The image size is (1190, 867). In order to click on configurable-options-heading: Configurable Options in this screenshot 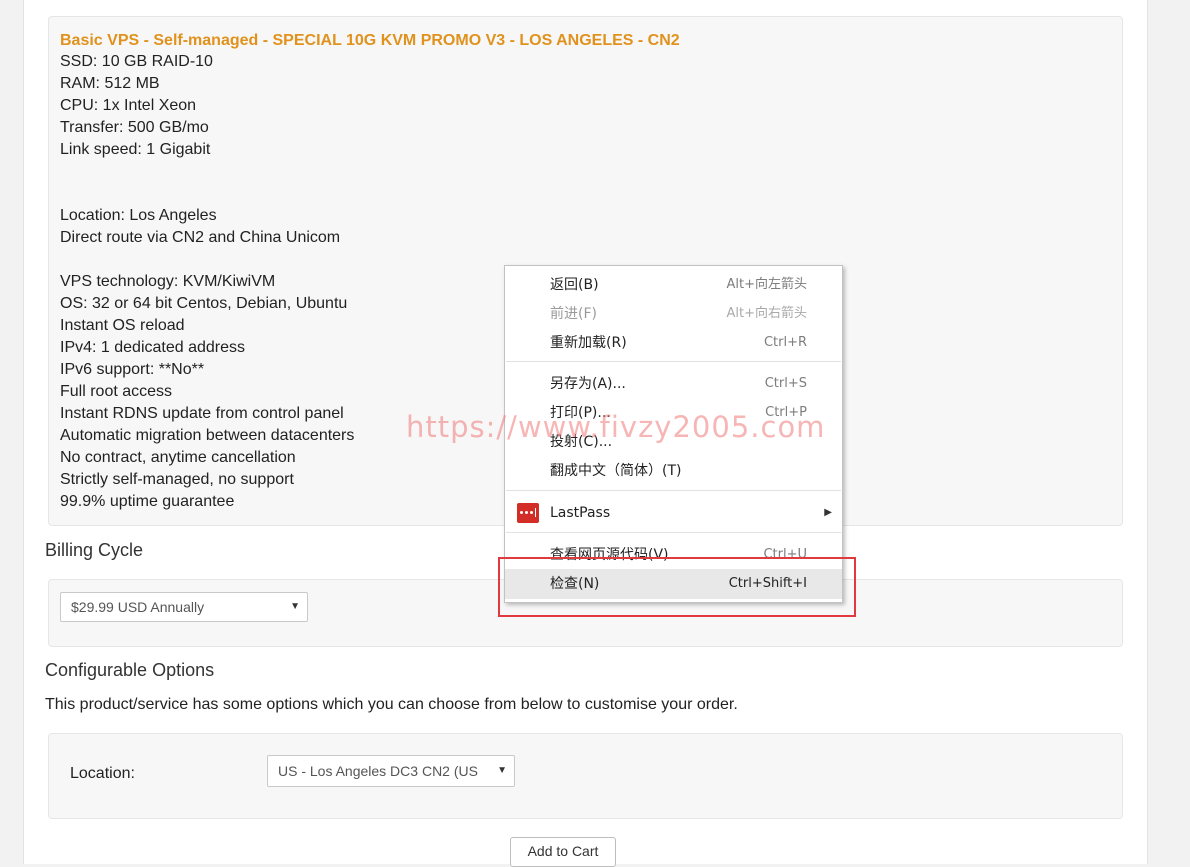, I will do `click(130, 670)`.